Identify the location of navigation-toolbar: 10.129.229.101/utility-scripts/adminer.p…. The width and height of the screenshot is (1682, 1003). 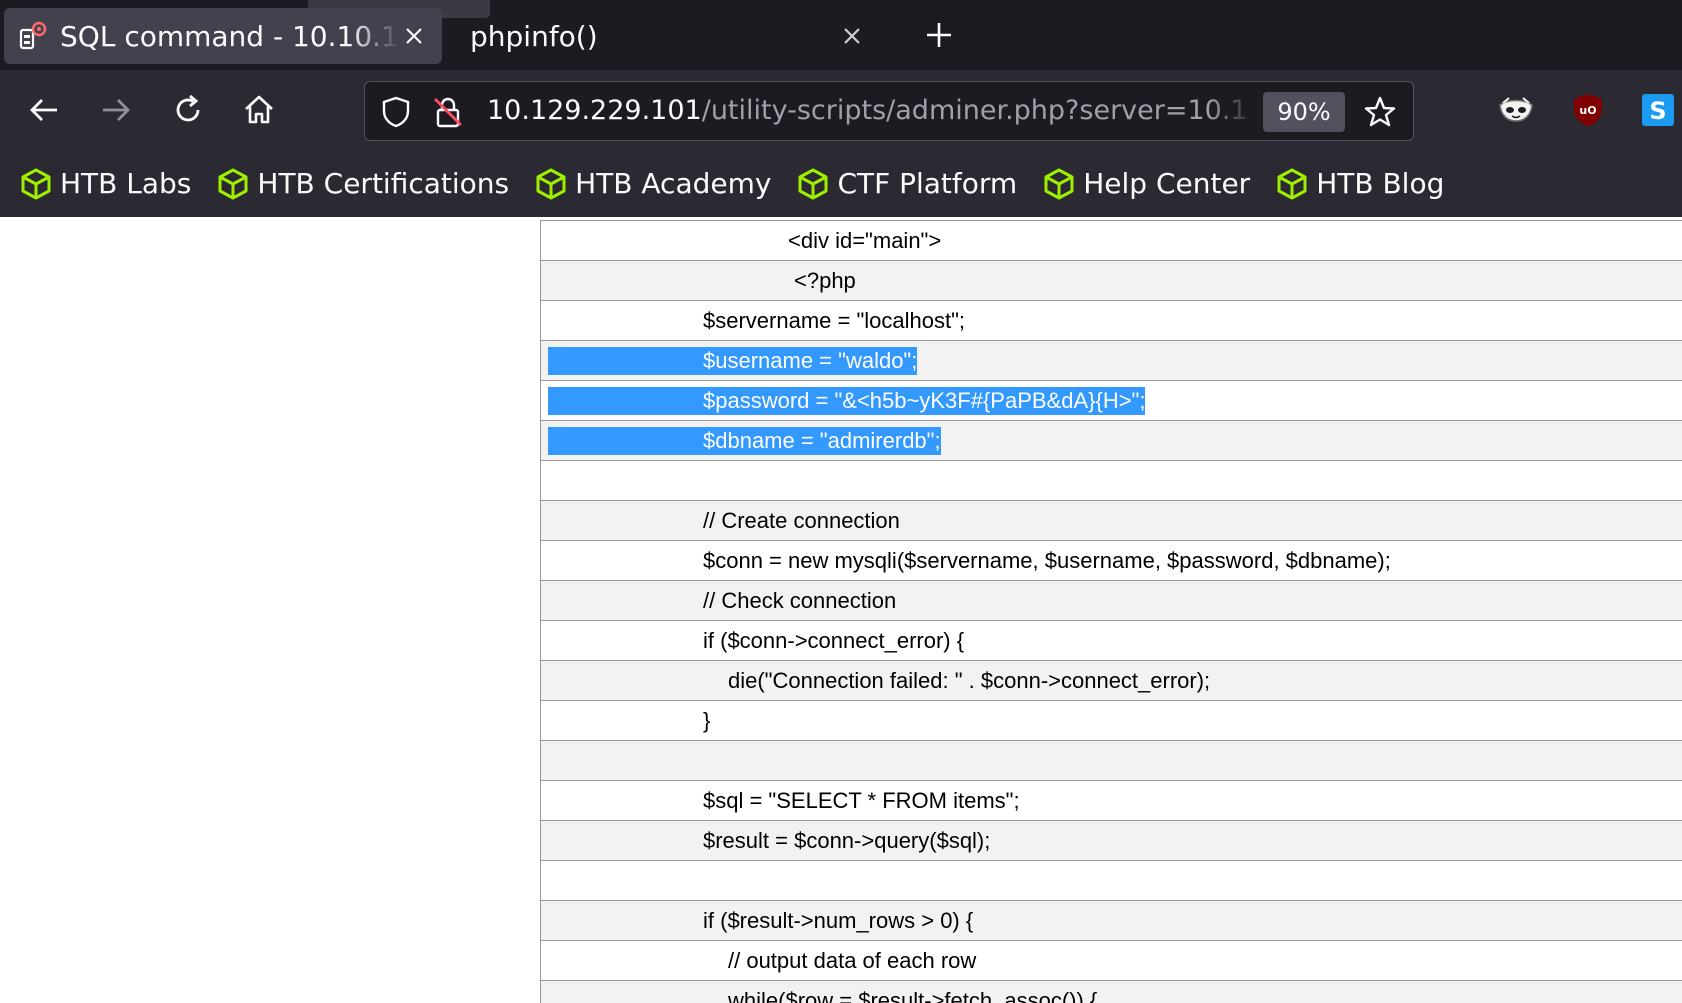
(841, 110).